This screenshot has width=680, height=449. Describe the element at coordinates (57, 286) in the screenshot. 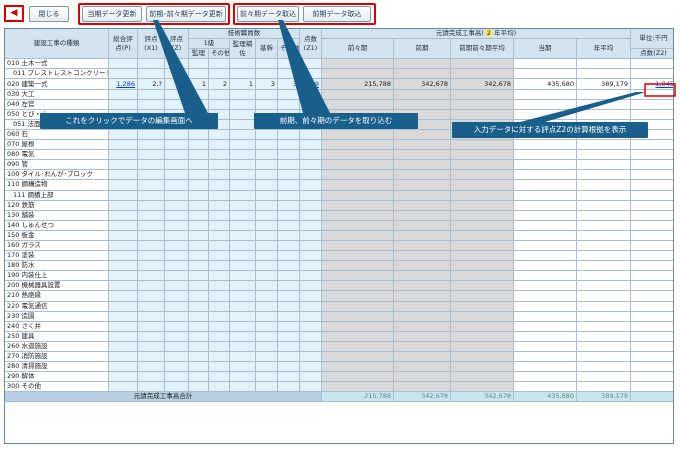

I see `row-type: 200 機械器具設置` at that location.